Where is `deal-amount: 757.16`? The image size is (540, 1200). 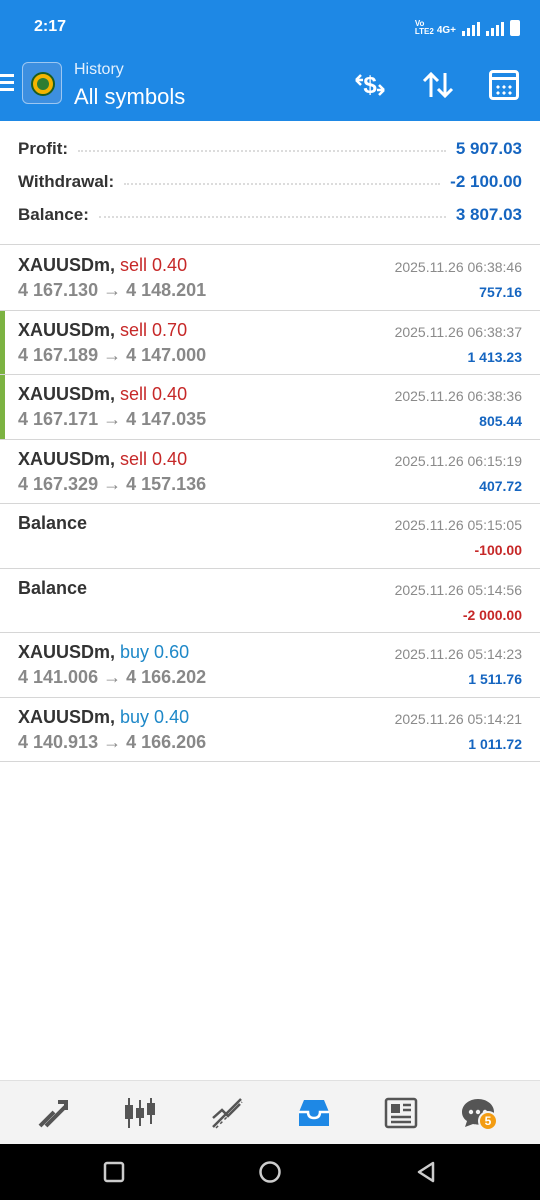 deal-amount: 757.16 is located at coordinates (500, 292).